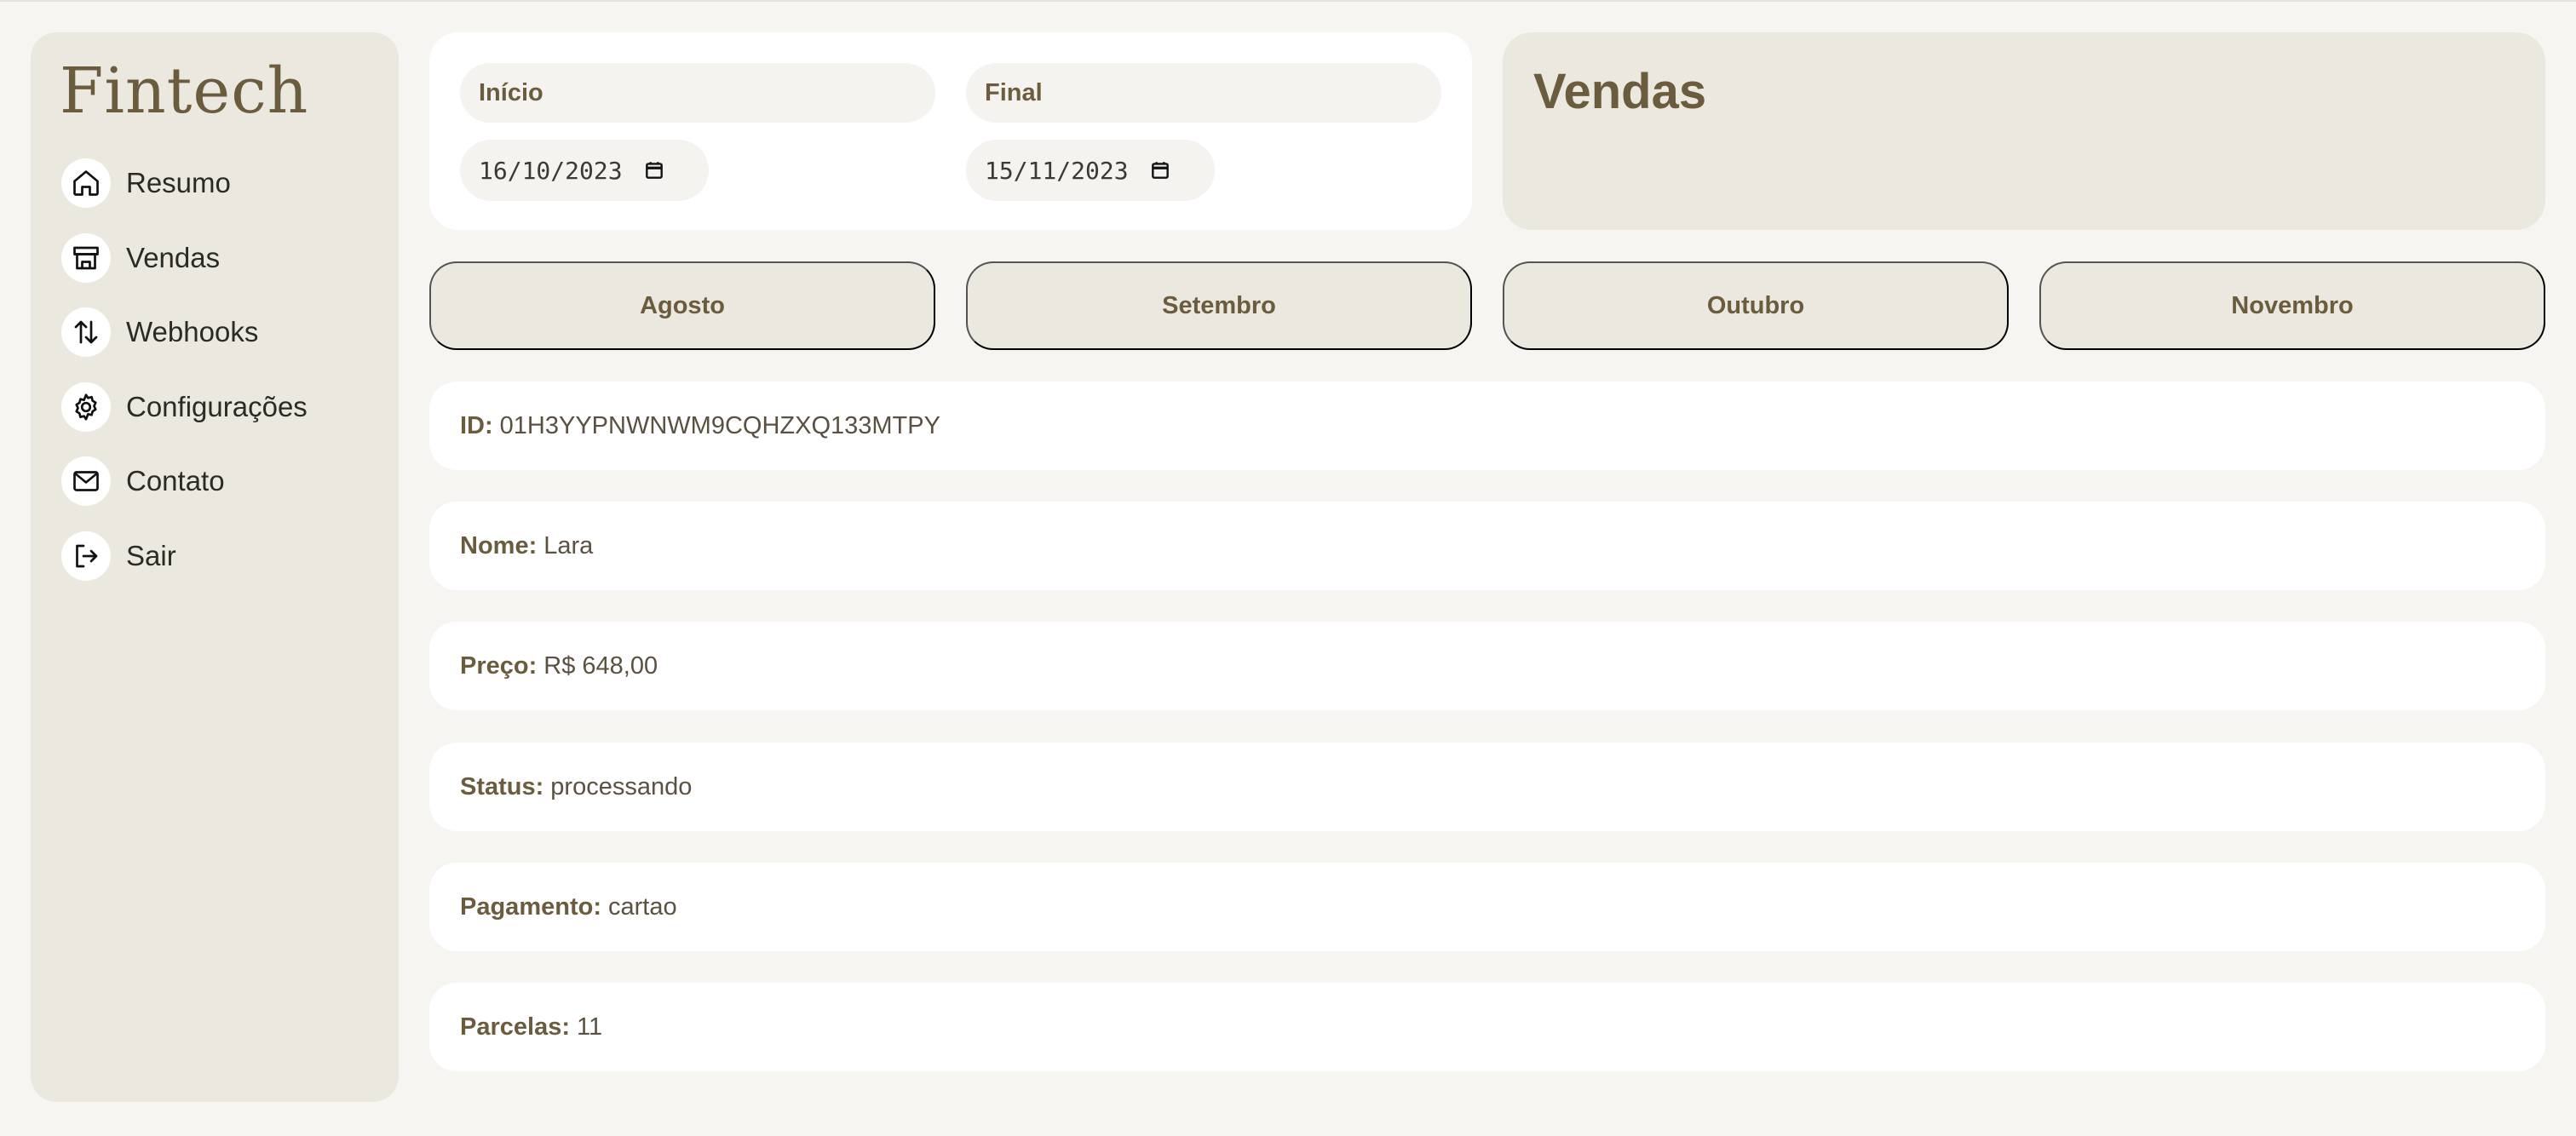 The height and width of the screenshot is (1136, 2576). What do you see at coordinates (1288, 1) in the screenshot?
I see `top-border` at bounding box center [1288, 1].